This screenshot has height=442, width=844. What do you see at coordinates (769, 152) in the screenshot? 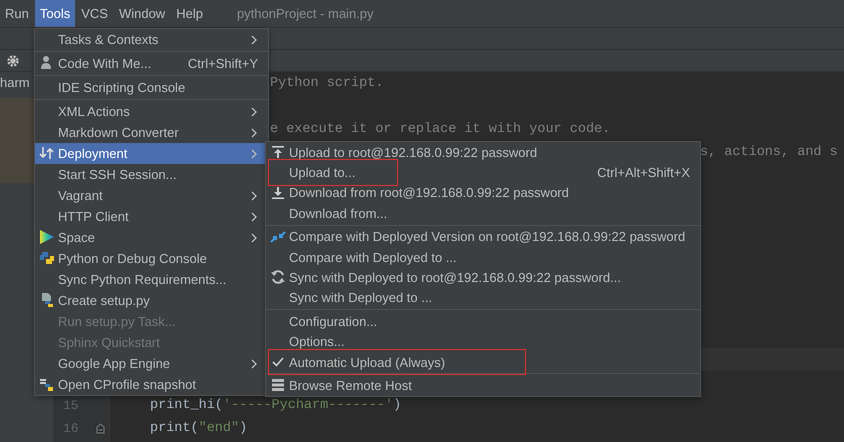
I see `code-comment: s, actions, and s` at bounding box center [769, 152].